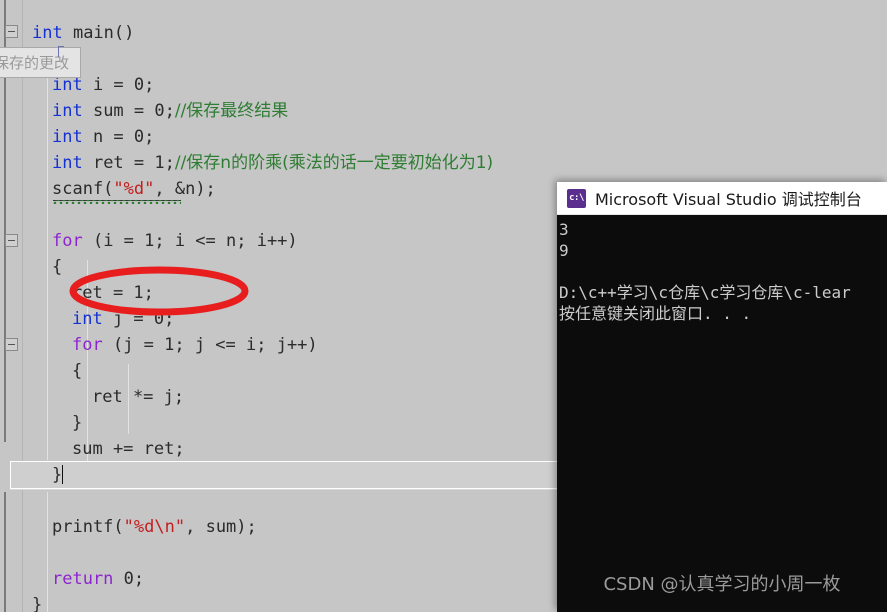 The image size is (887, 612). I want to click on code-token: ret *= j;, so click(138, 397).